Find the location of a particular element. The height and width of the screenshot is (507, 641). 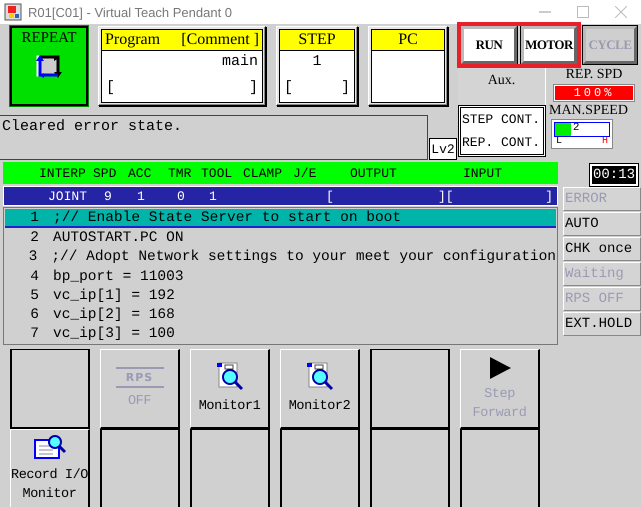

mode-label: REPEAT is located at coordinates (48, 38).